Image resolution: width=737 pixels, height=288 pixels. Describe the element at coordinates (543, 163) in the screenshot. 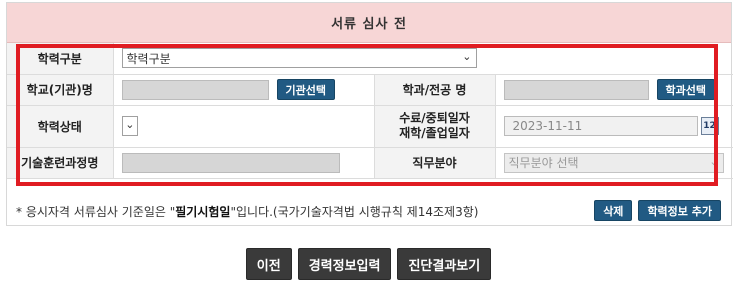

I see `job-field-select-value: 직무분야 선택` at that location.